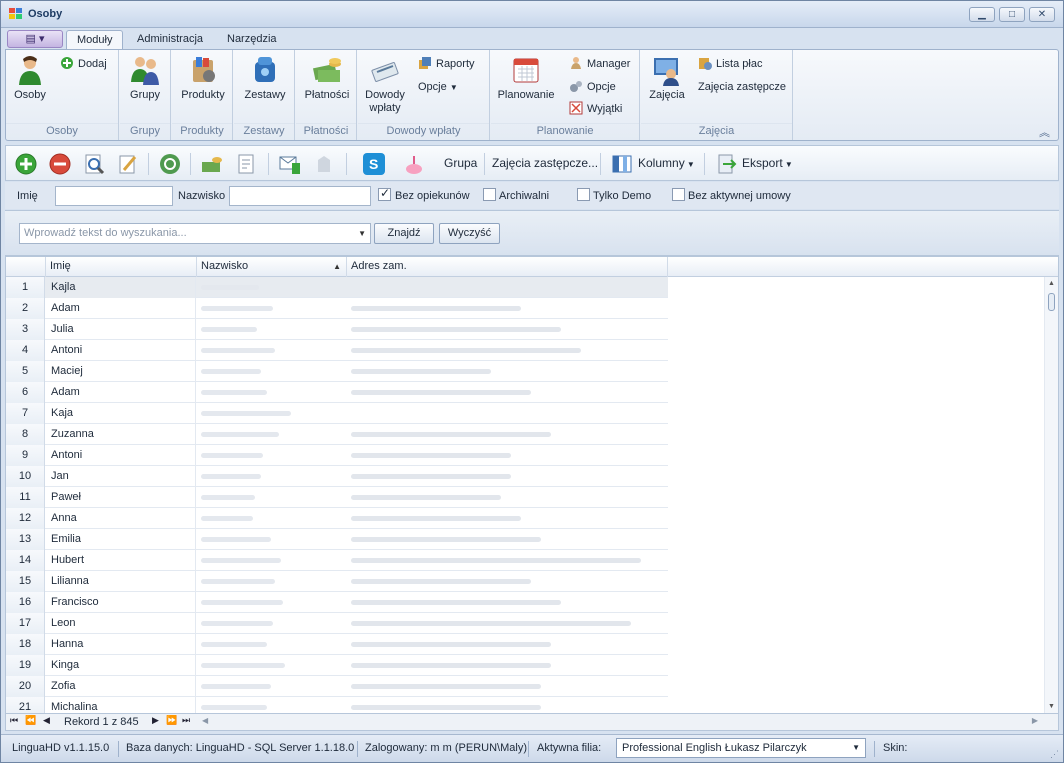 The image size is (1064, 763). I want to click on produkty-button: Produkty, so click(203, 78).